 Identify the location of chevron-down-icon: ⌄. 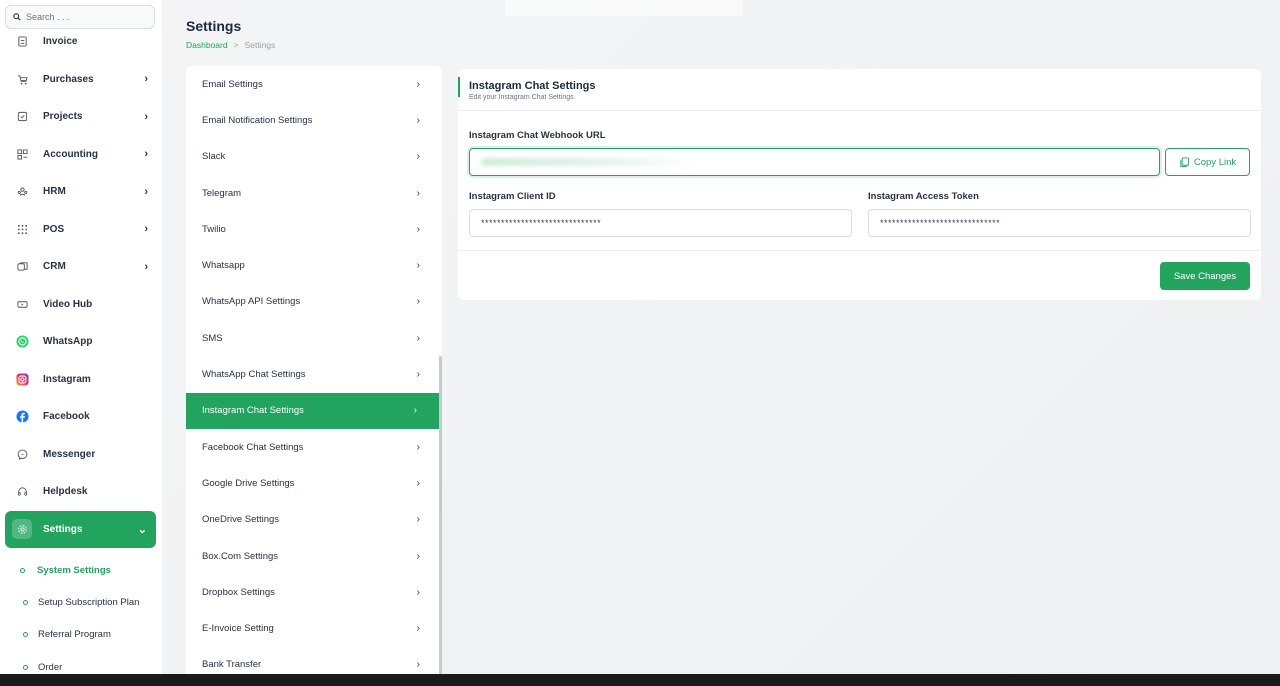
(142, 529).